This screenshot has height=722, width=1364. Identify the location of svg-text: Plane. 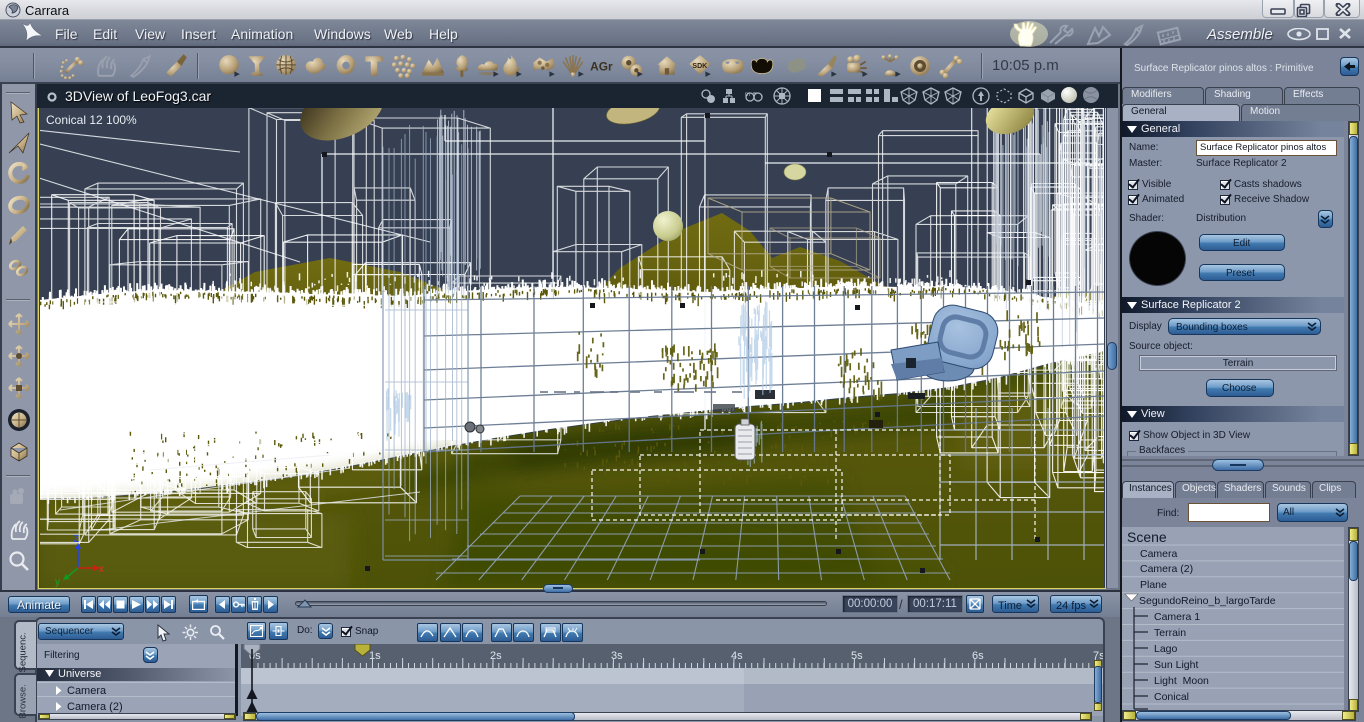
(1153, 585).